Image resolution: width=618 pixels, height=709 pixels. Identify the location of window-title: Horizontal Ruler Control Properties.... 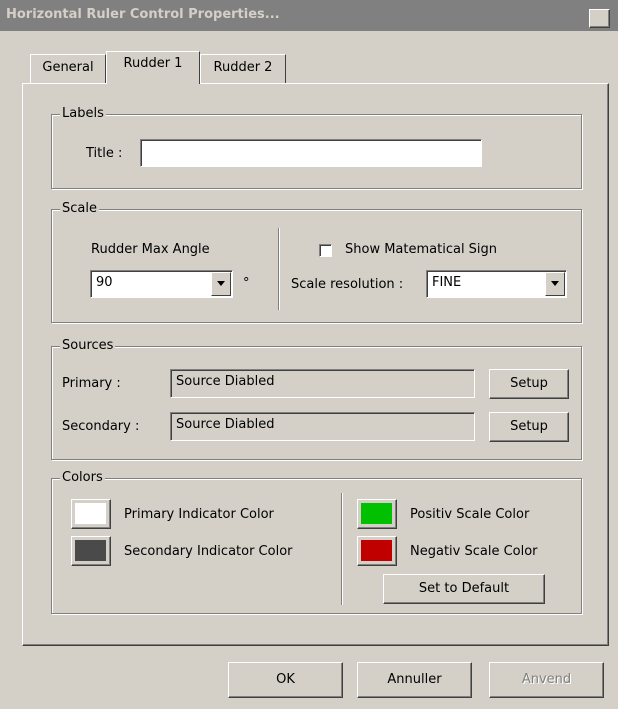
(143, 14).